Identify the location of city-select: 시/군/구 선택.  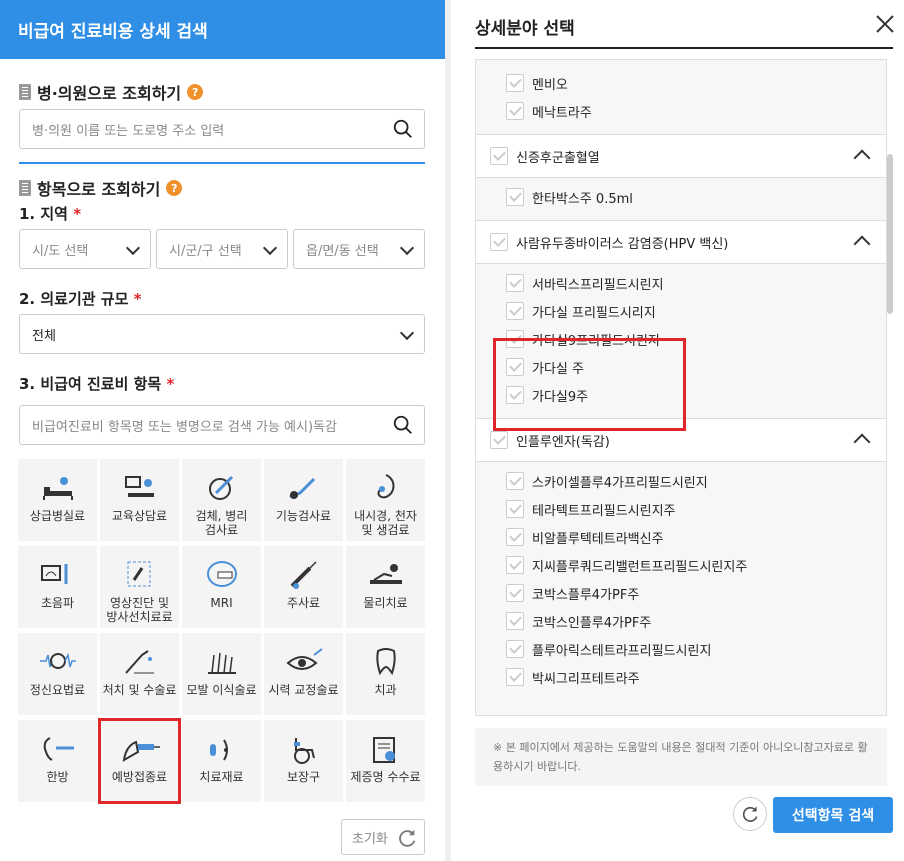
(222, 249).